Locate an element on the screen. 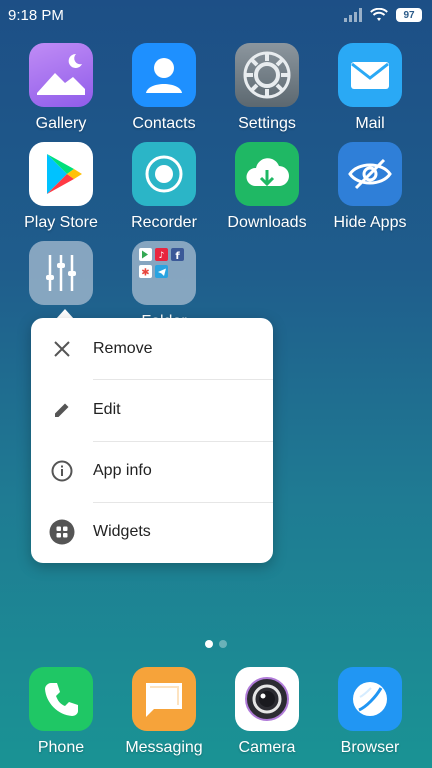 The height and width of the screenshot is (768, 432). app-equalizer is located at coordinates (61, 273).